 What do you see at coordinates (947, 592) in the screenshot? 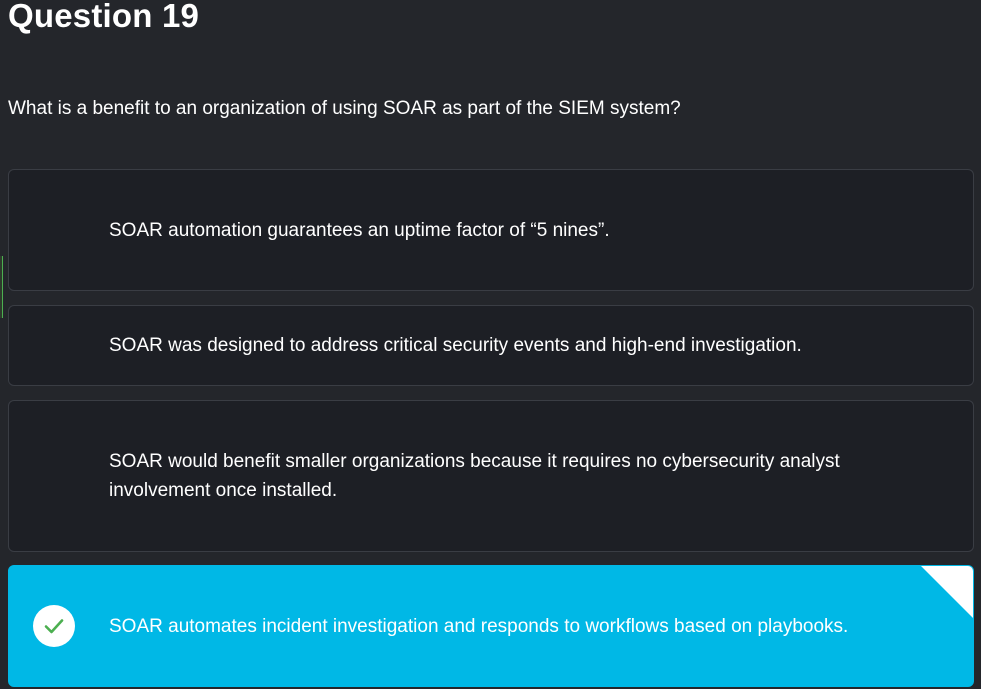
I see `corner-fold-icon` at bounding box center [947, 592].